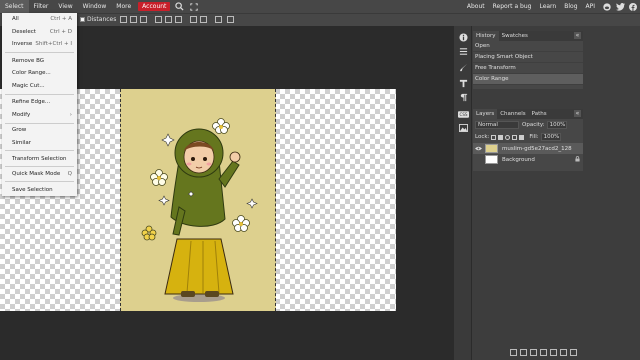 The height and width of the screenshot is (360, 640). Describe the element at coordinates (607, 7) in the screenshot. I see `reddit-icon` at that location.